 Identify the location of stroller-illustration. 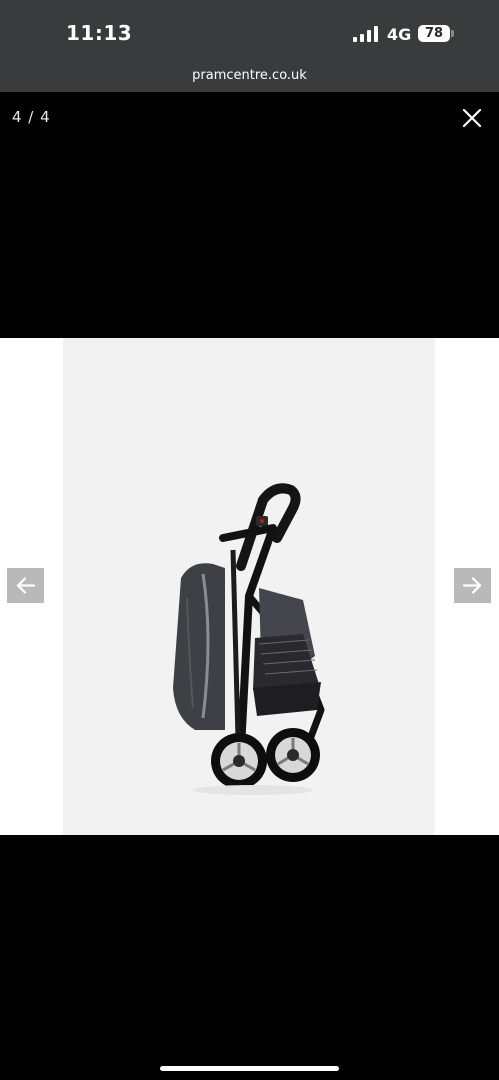
(249, 639).